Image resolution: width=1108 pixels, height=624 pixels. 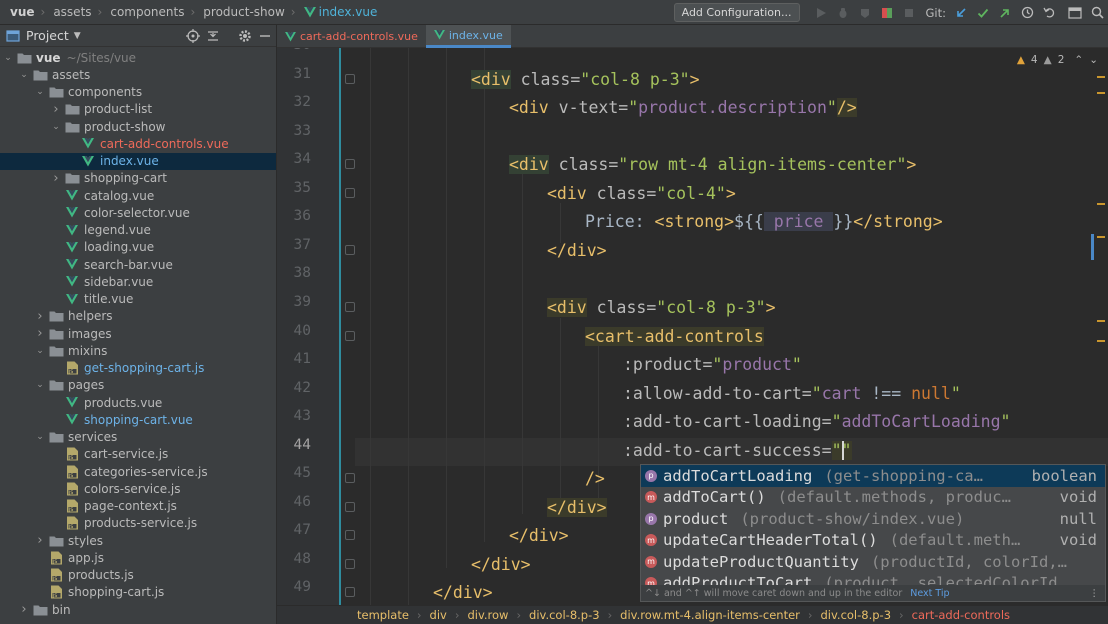 I want to click on tree-item-categories-service-js: JS categories-service.js, so click(x=138, y=471).